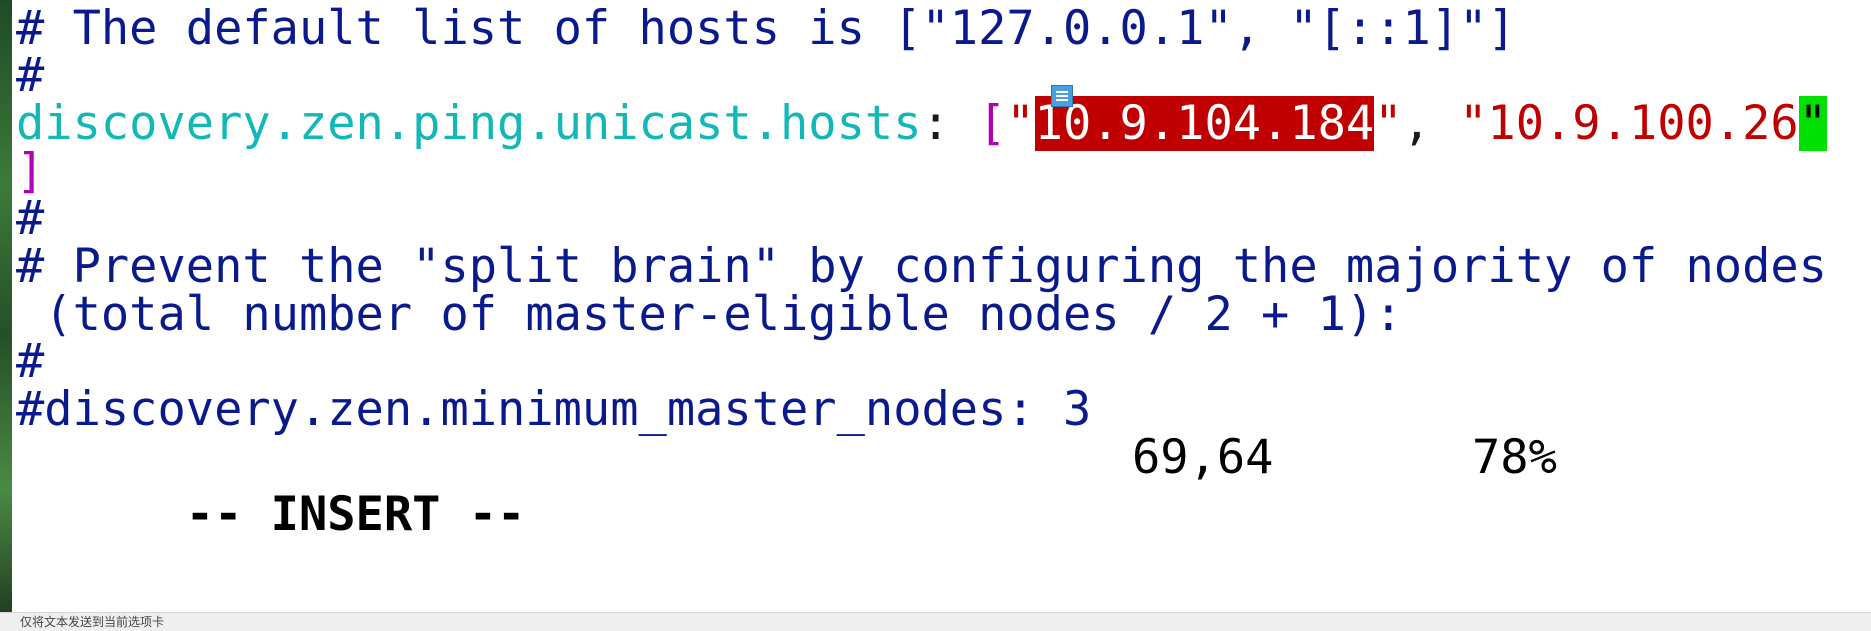 This screenshot has height=631, width=1871. What do you see at coordinates (6, 306) in the screenshot?
I see `desktop-background-strip` at bounding box center [6, 306].